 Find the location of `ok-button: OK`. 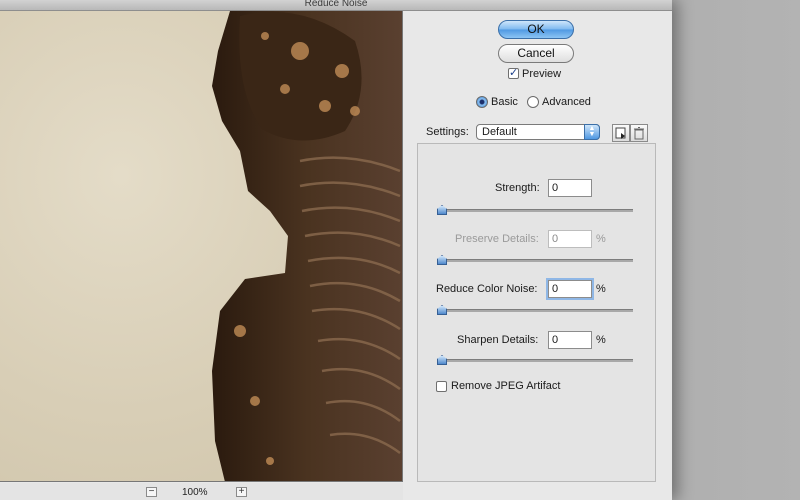

ok-button: OK is located at coordinates (536, 29).